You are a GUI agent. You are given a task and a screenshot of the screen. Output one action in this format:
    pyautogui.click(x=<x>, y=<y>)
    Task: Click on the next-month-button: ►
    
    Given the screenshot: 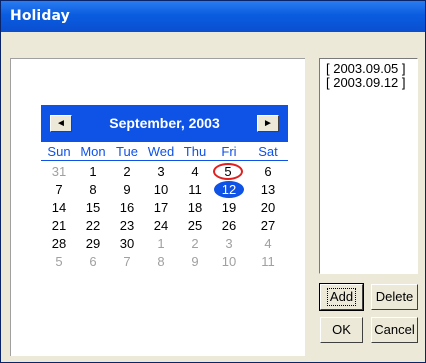 What is the action you would take?
    pyautogui.click(x=268, y=123)
    